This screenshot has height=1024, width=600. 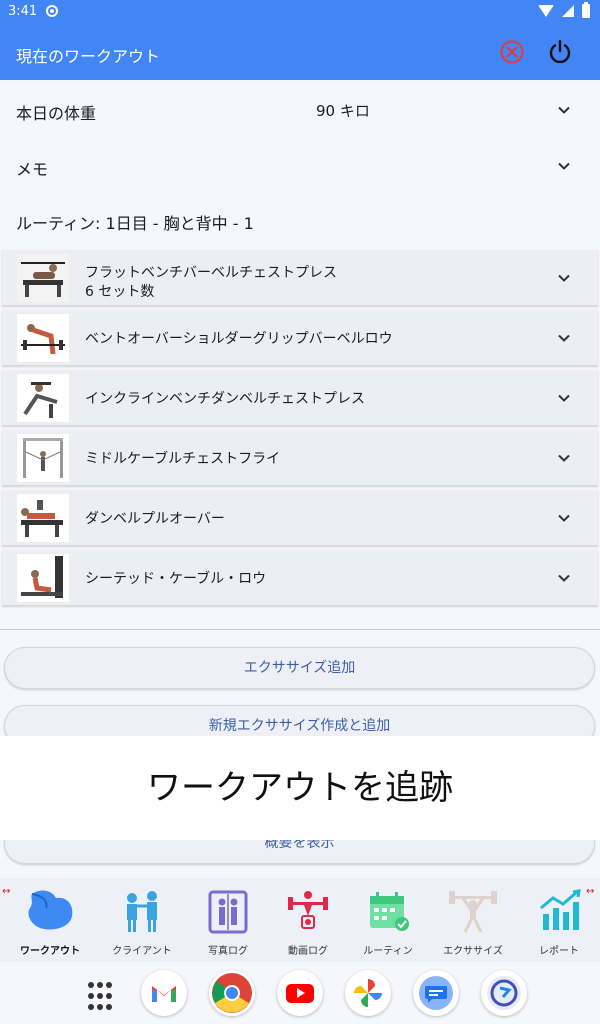 I want to click on weight-label: 本日の体重, so click(x=56, y=113).